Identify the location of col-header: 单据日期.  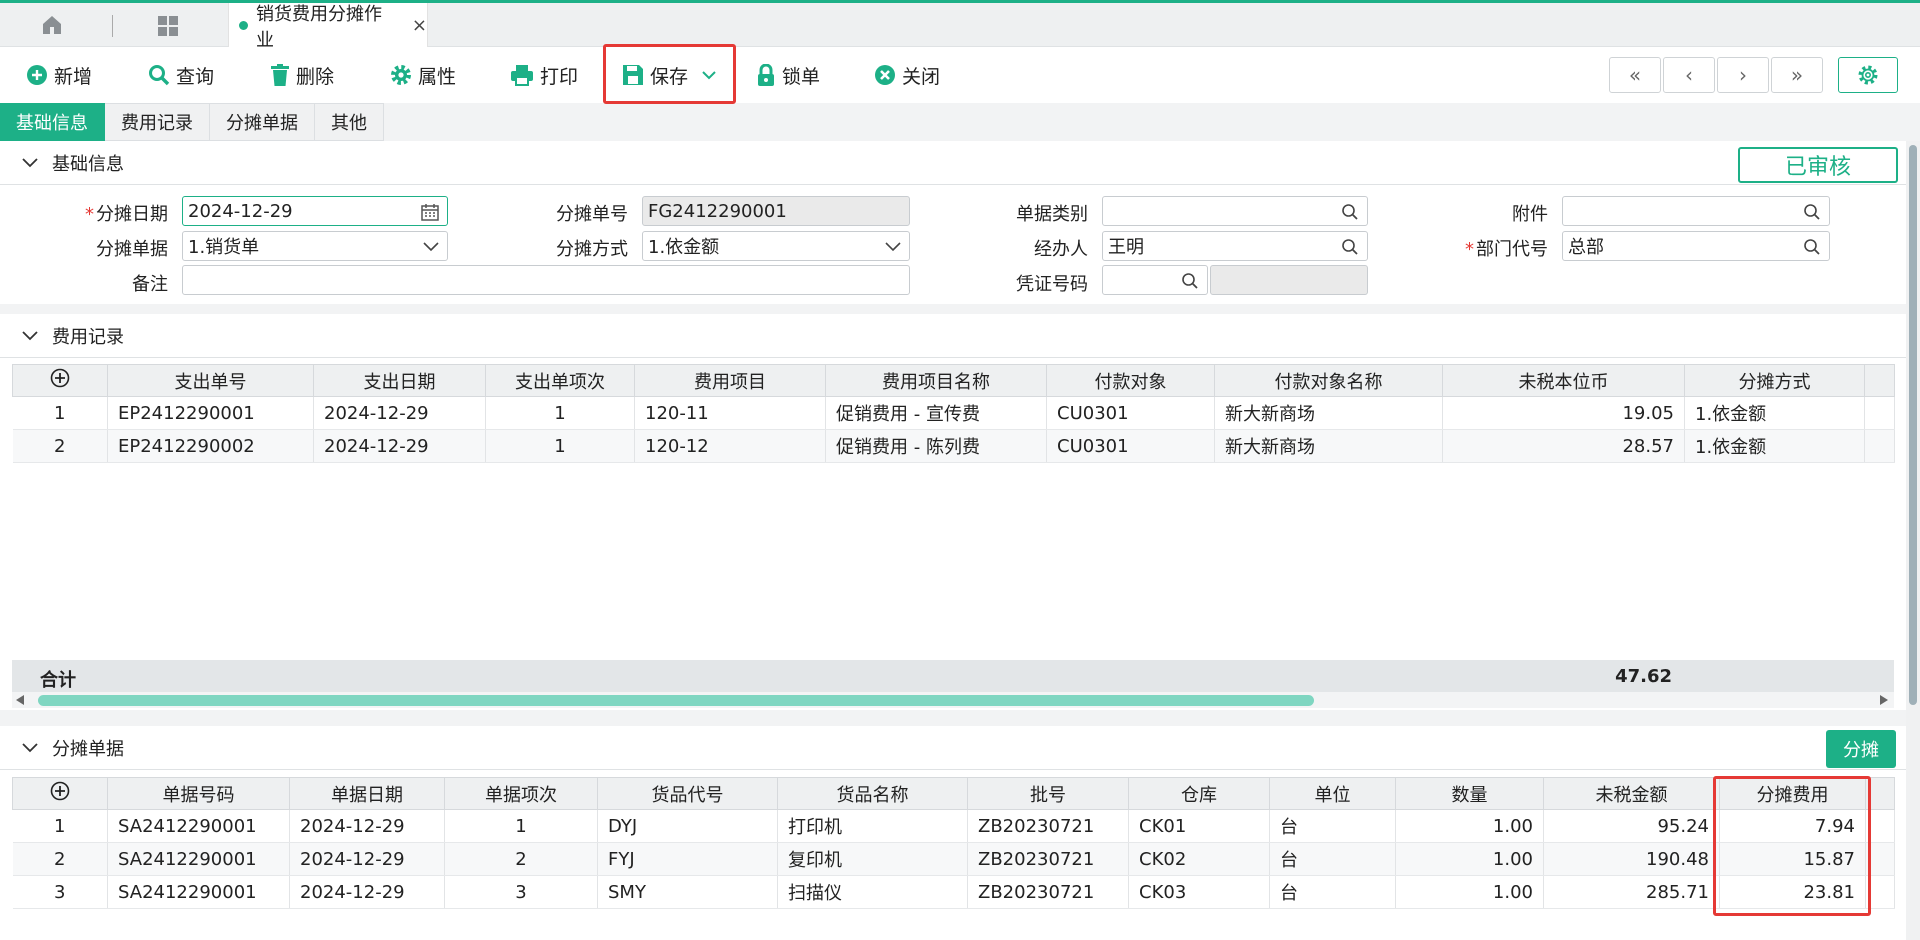
(367, 793).